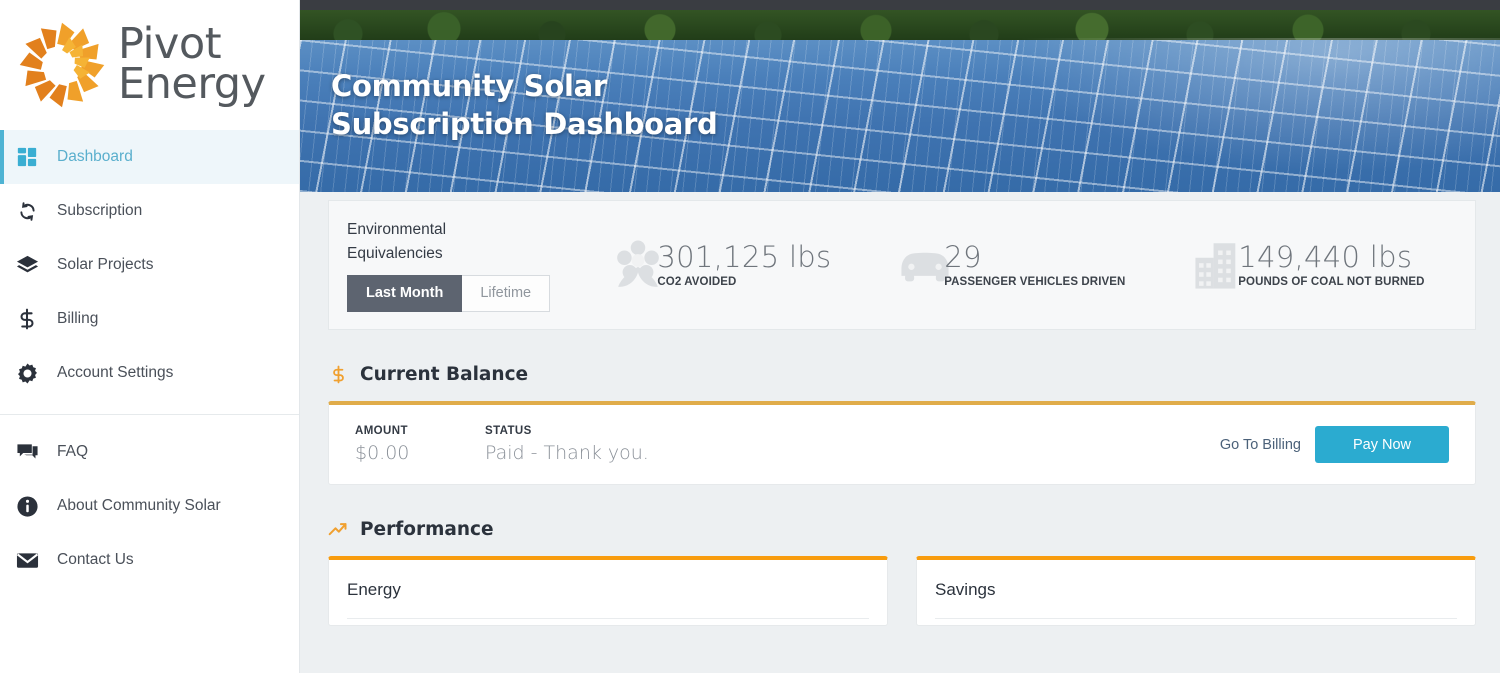 The image size is (1500, 673). Describe the element at coordinates (78, 318) in the screenshot. I see `sidebar-item-label: Billing` at that location.